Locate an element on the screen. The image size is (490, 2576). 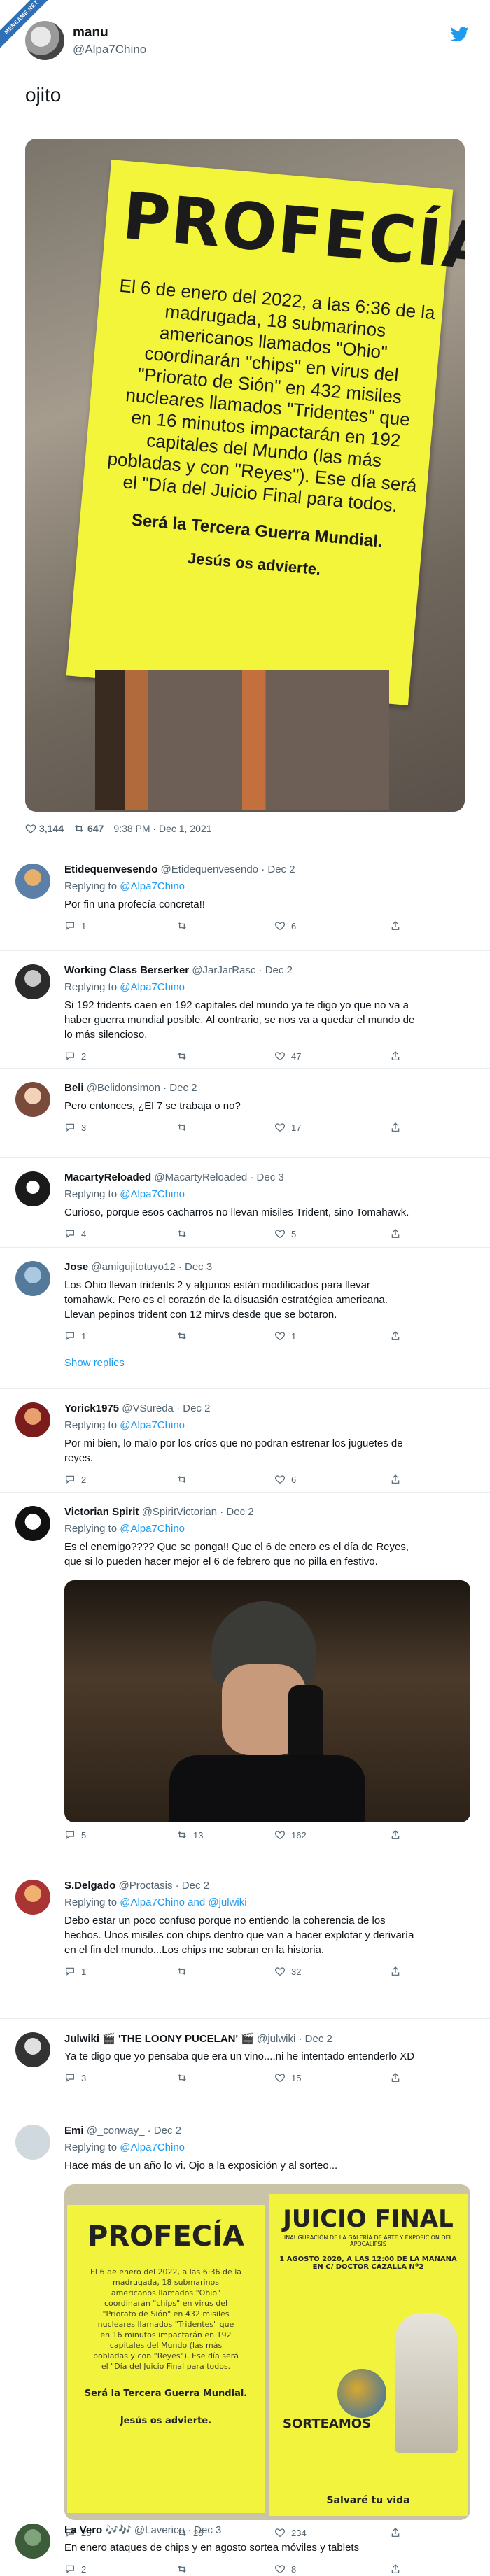
like-button: 8 is located at coordinates (285, 2569).